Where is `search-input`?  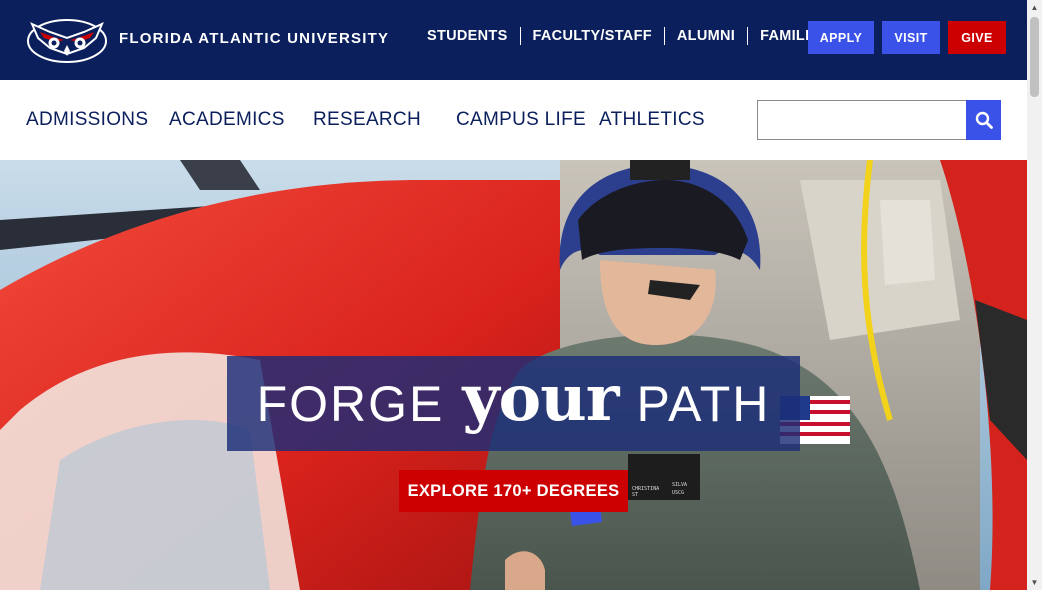
search-input is located at coordinates (861, 120).